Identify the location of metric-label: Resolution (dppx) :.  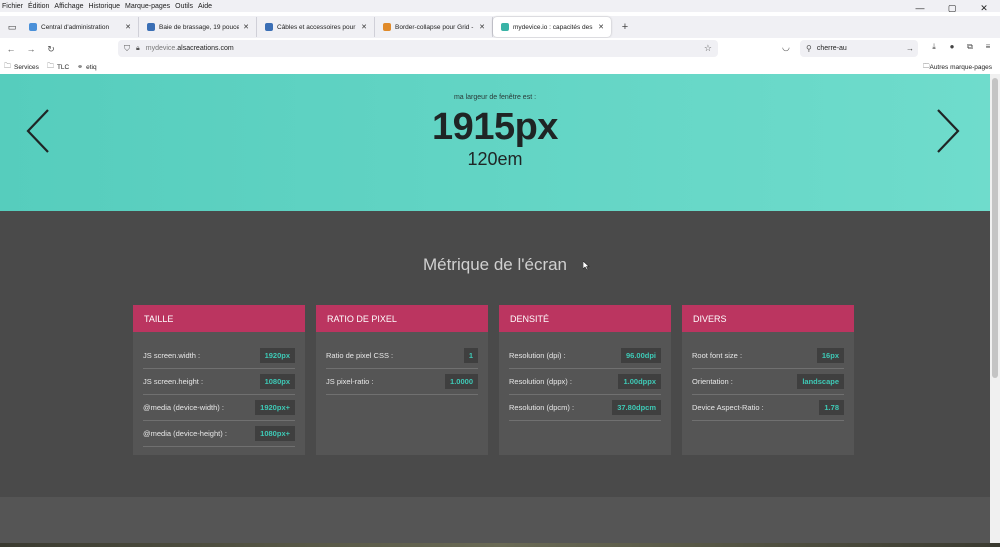
(540, 381).